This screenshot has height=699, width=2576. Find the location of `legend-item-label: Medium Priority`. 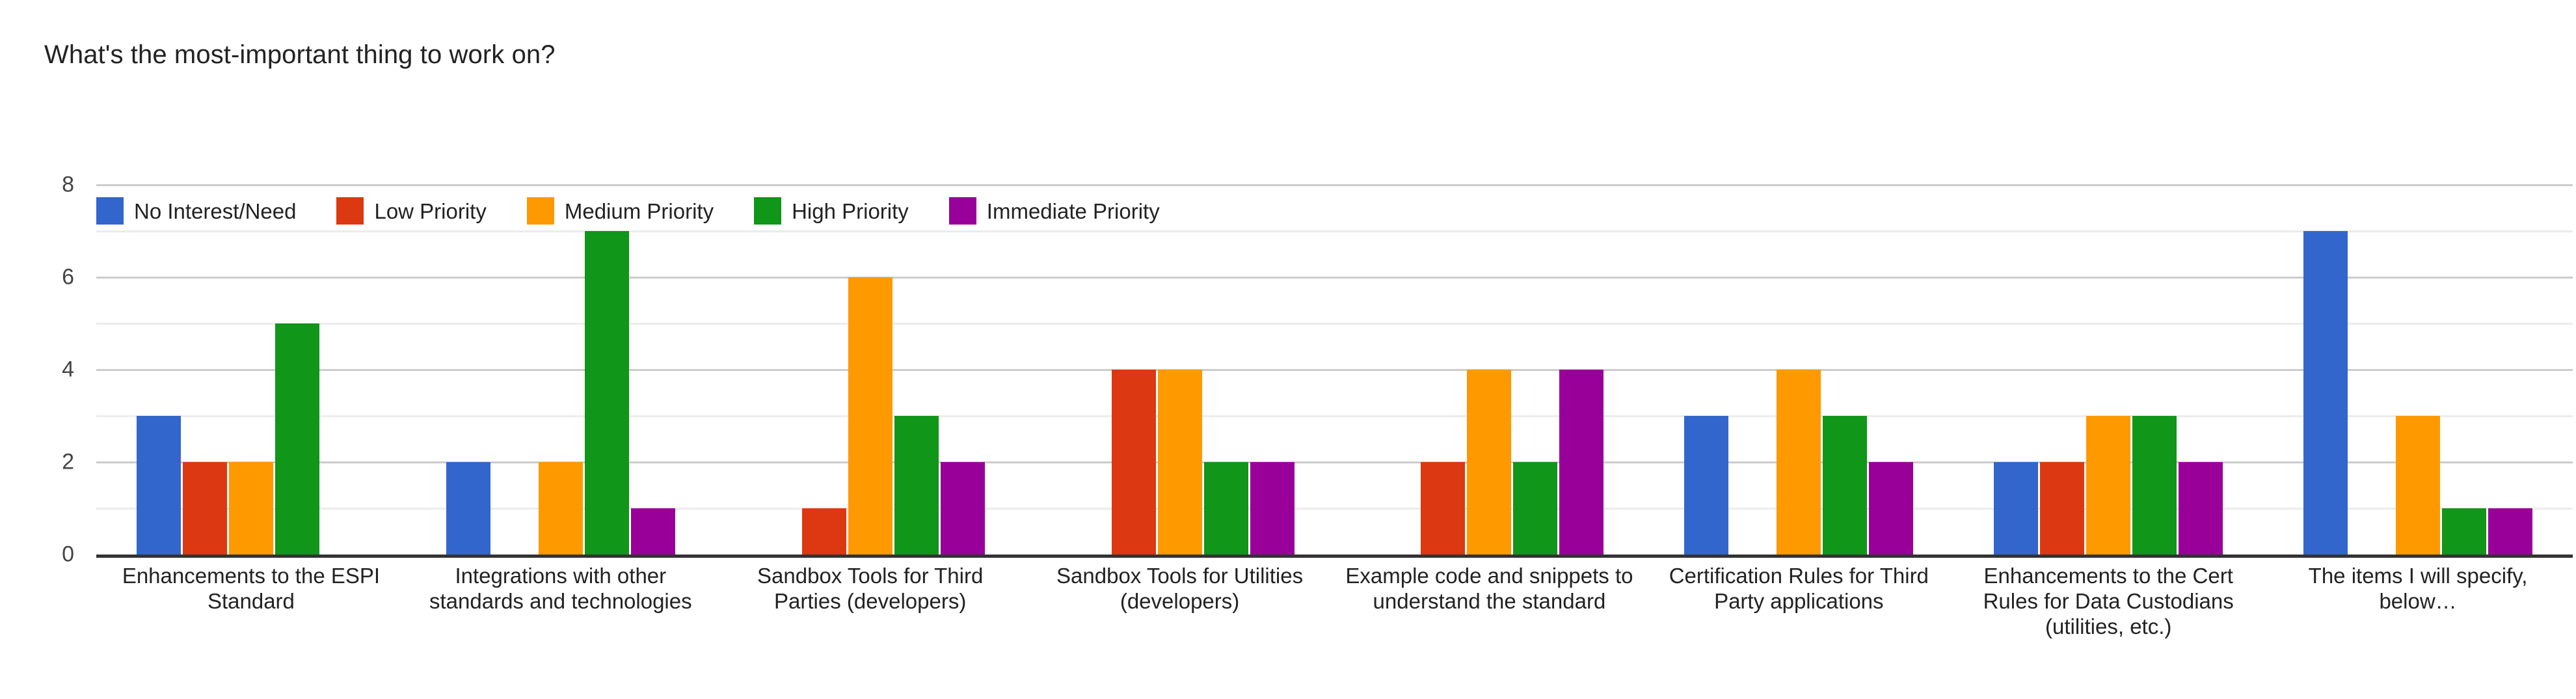

legend-item-label: Medium Priority is located at coordinates (639, 211).